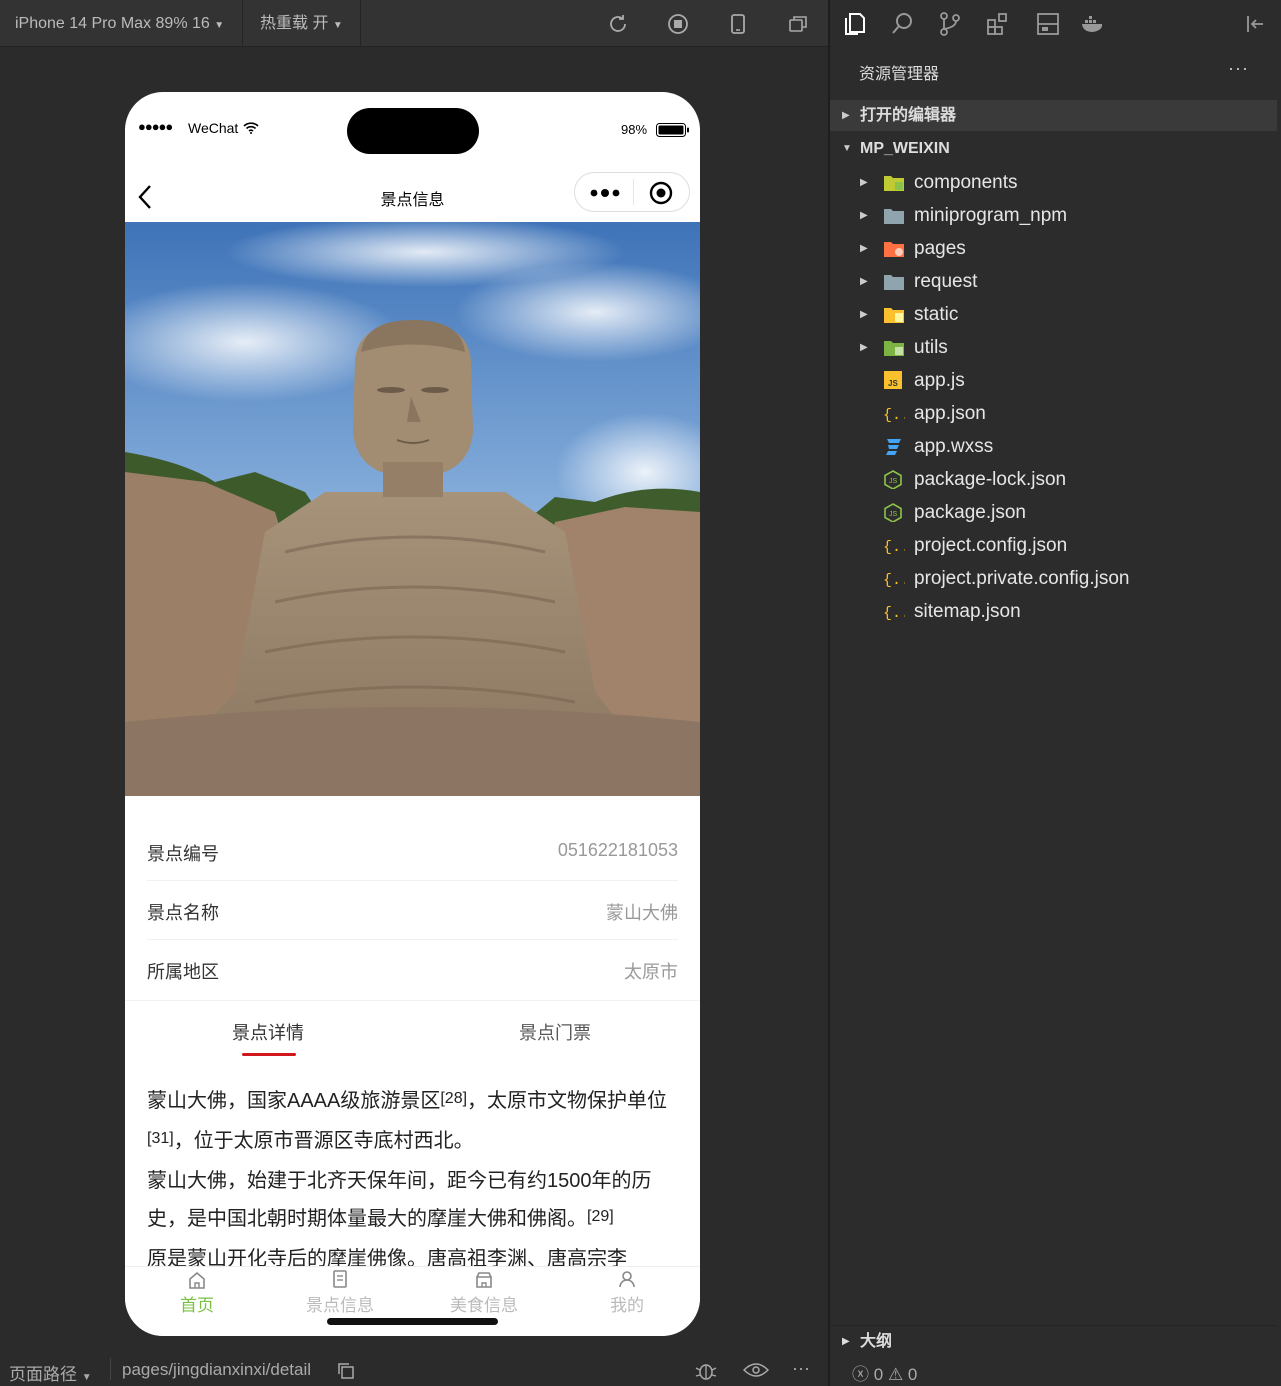  I want to click on files-icon, so click(855, 24).